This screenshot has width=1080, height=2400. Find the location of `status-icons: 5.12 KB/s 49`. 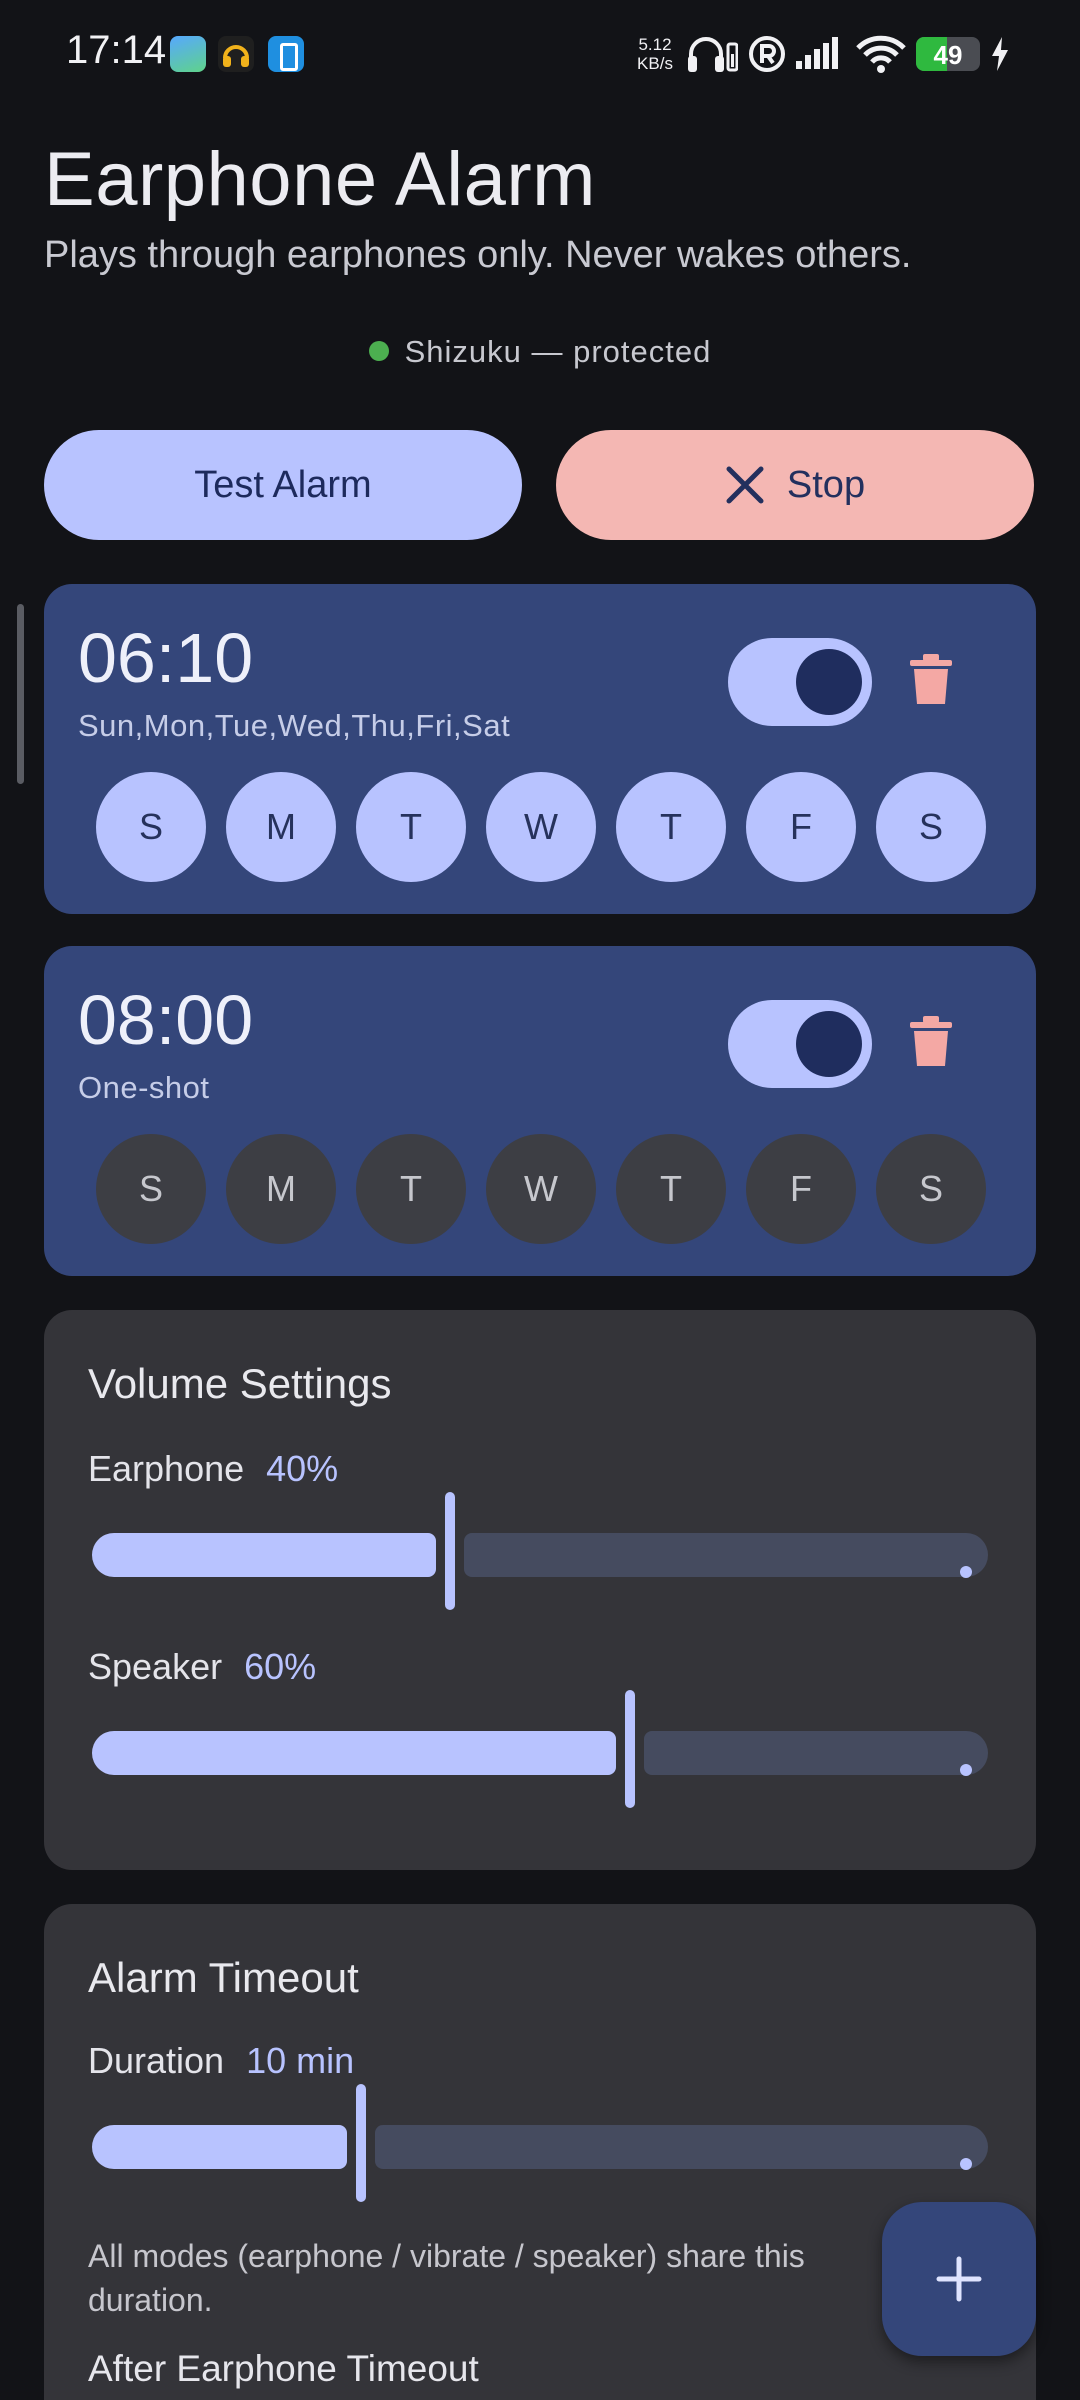

status-icons: 5.12 KB/s 49 is located at coordinates (822, 54).